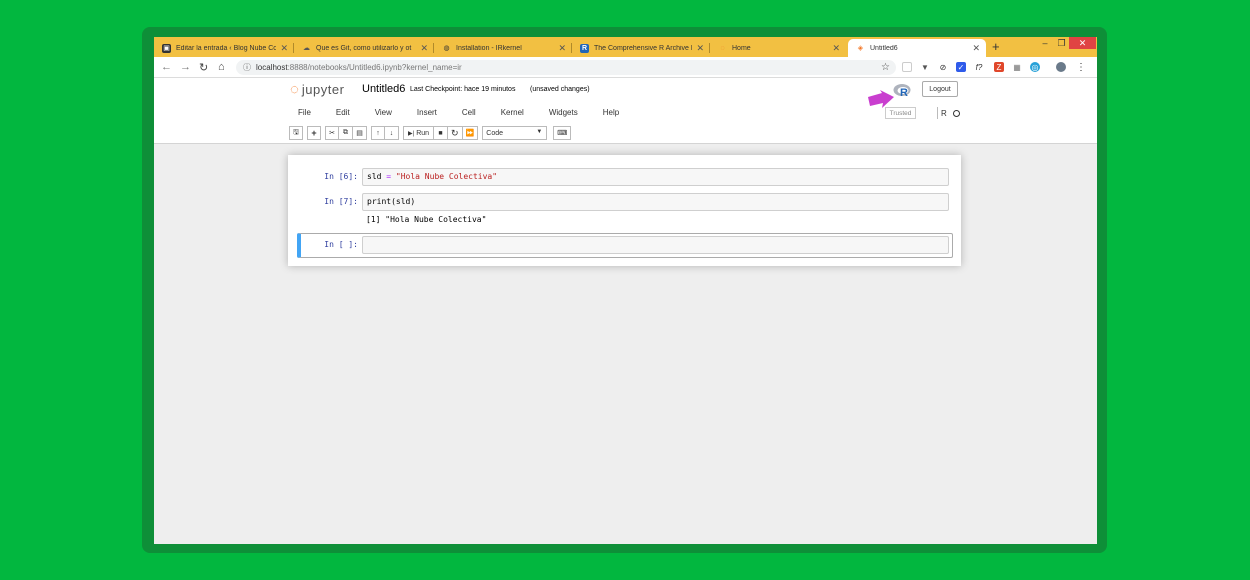  I want to click on tab-cran: R The Comprehensive R Archive N ✕, so click(641, 48).